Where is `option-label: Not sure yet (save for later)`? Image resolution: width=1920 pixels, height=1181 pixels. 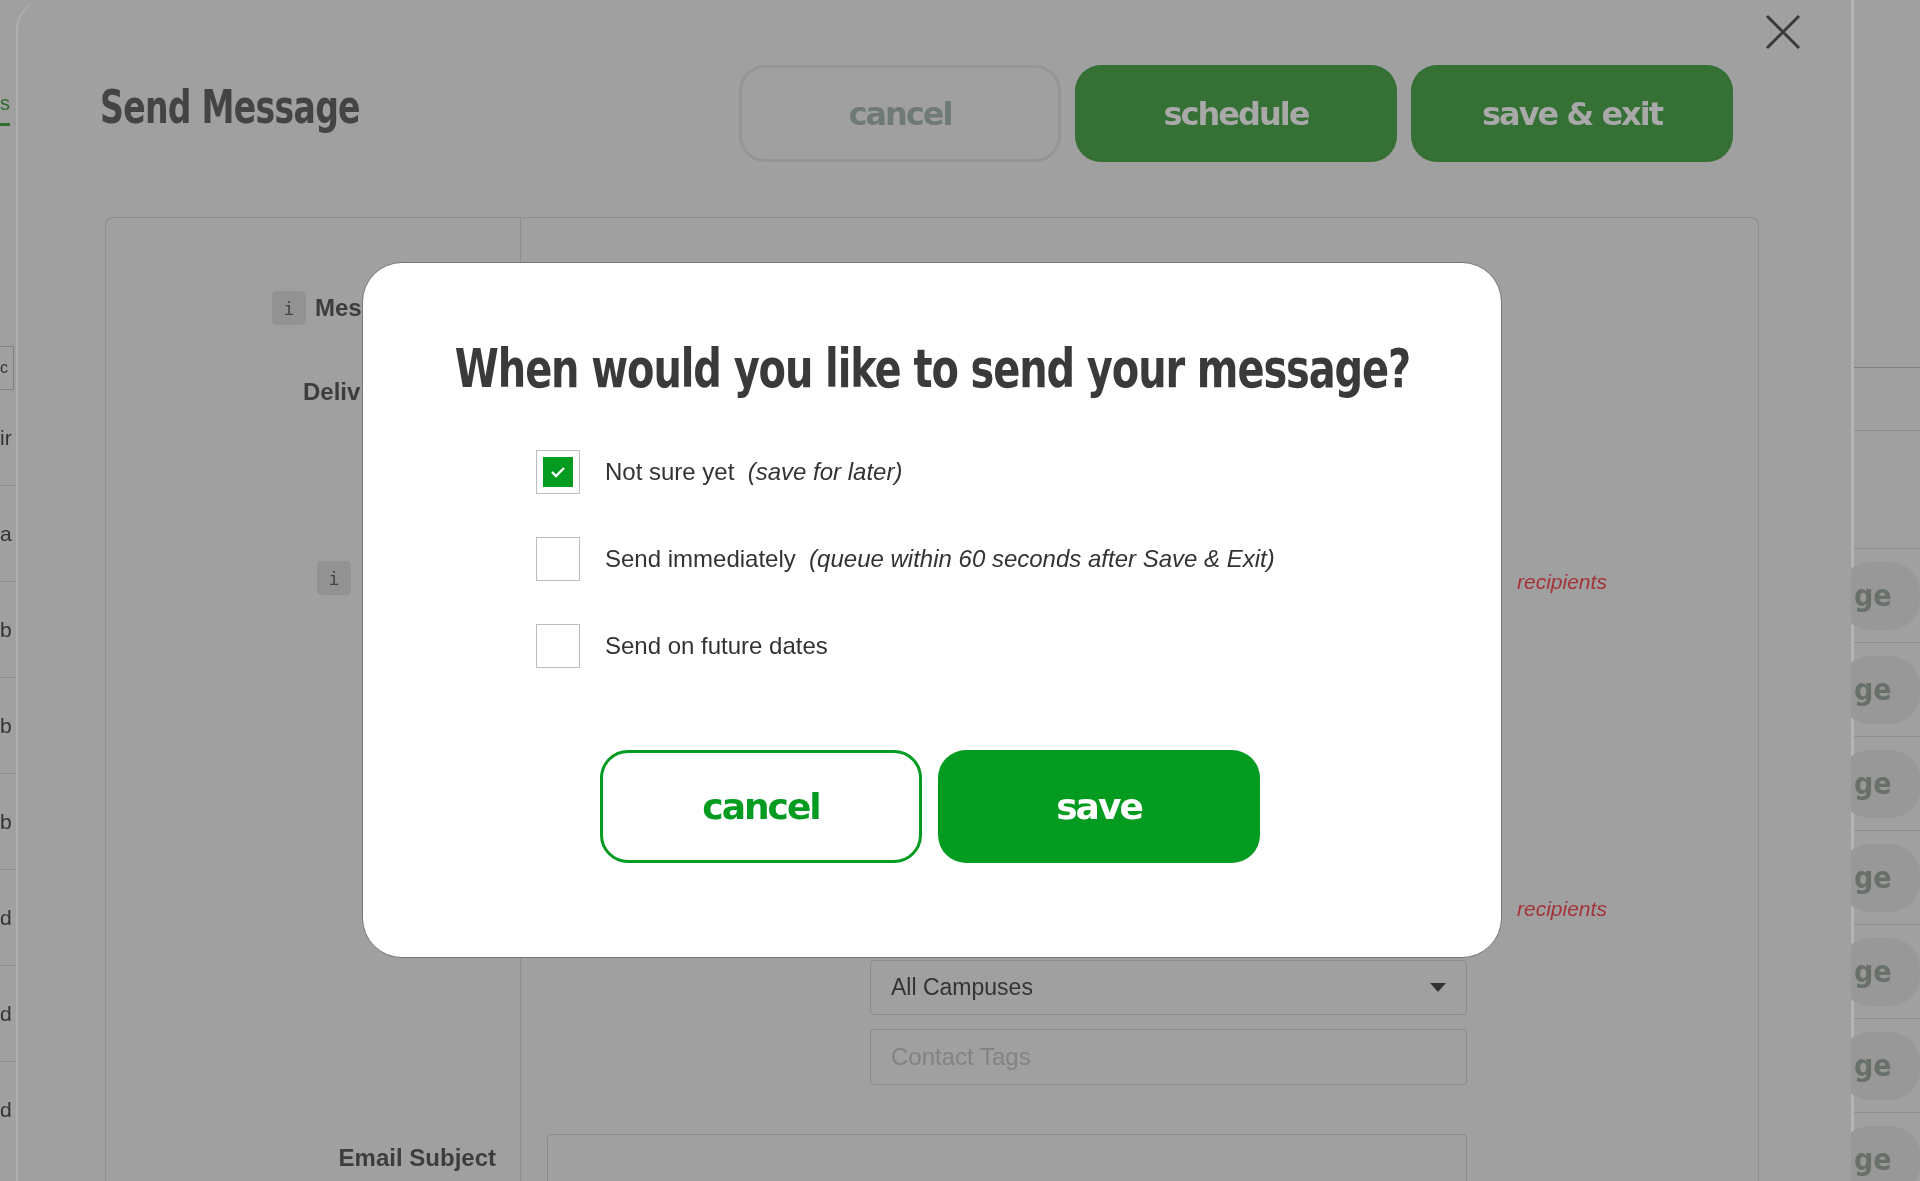
option-label: Not sure yet (save for later) is located at coordinates (754, 472).